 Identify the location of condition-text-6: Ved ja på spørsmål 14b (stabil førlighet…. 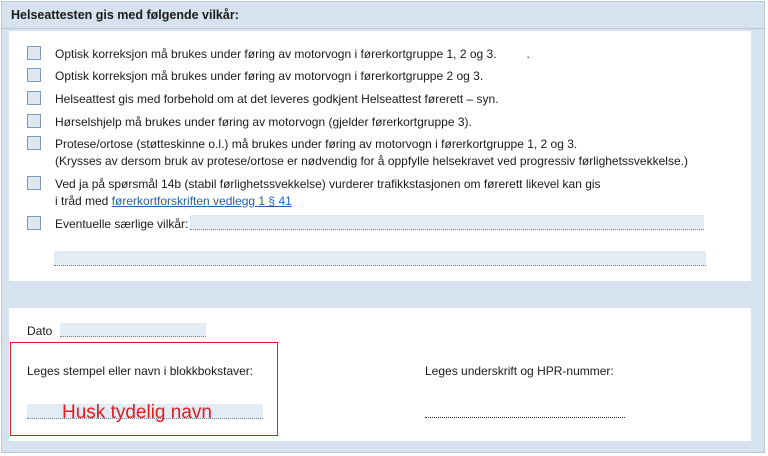
(328, 192).